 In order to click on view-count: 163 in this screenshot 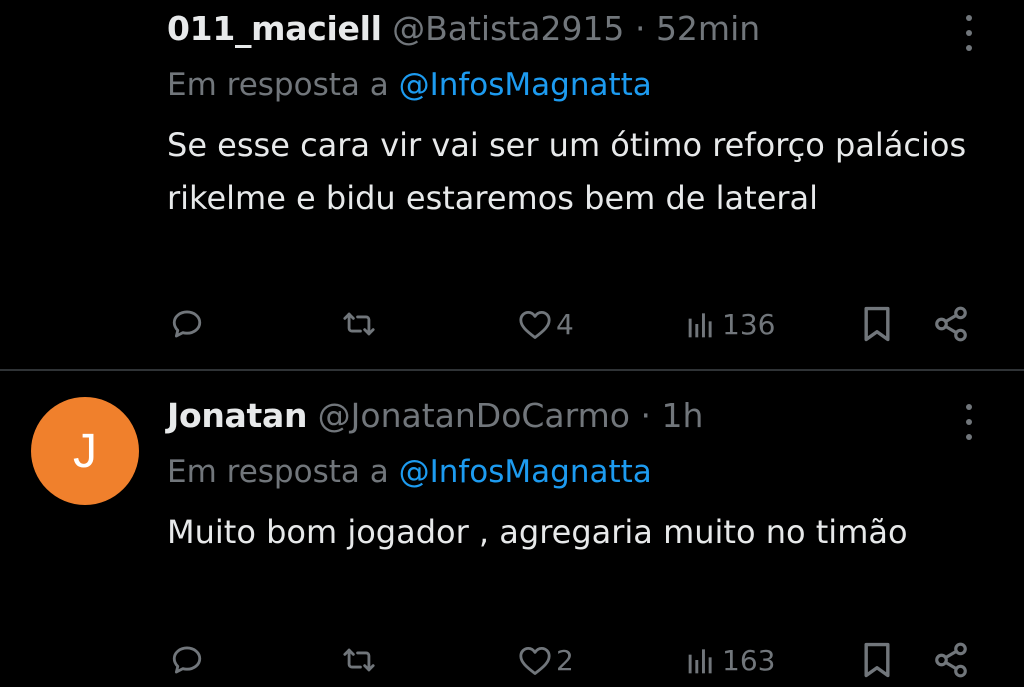, I will do `click(749, 660)`.